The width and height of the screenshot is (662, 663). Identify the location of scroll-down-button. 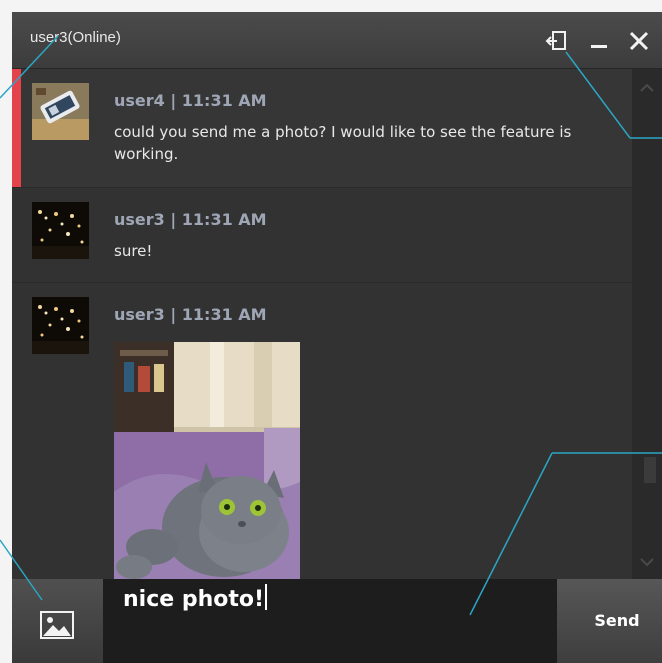
(647, 563).